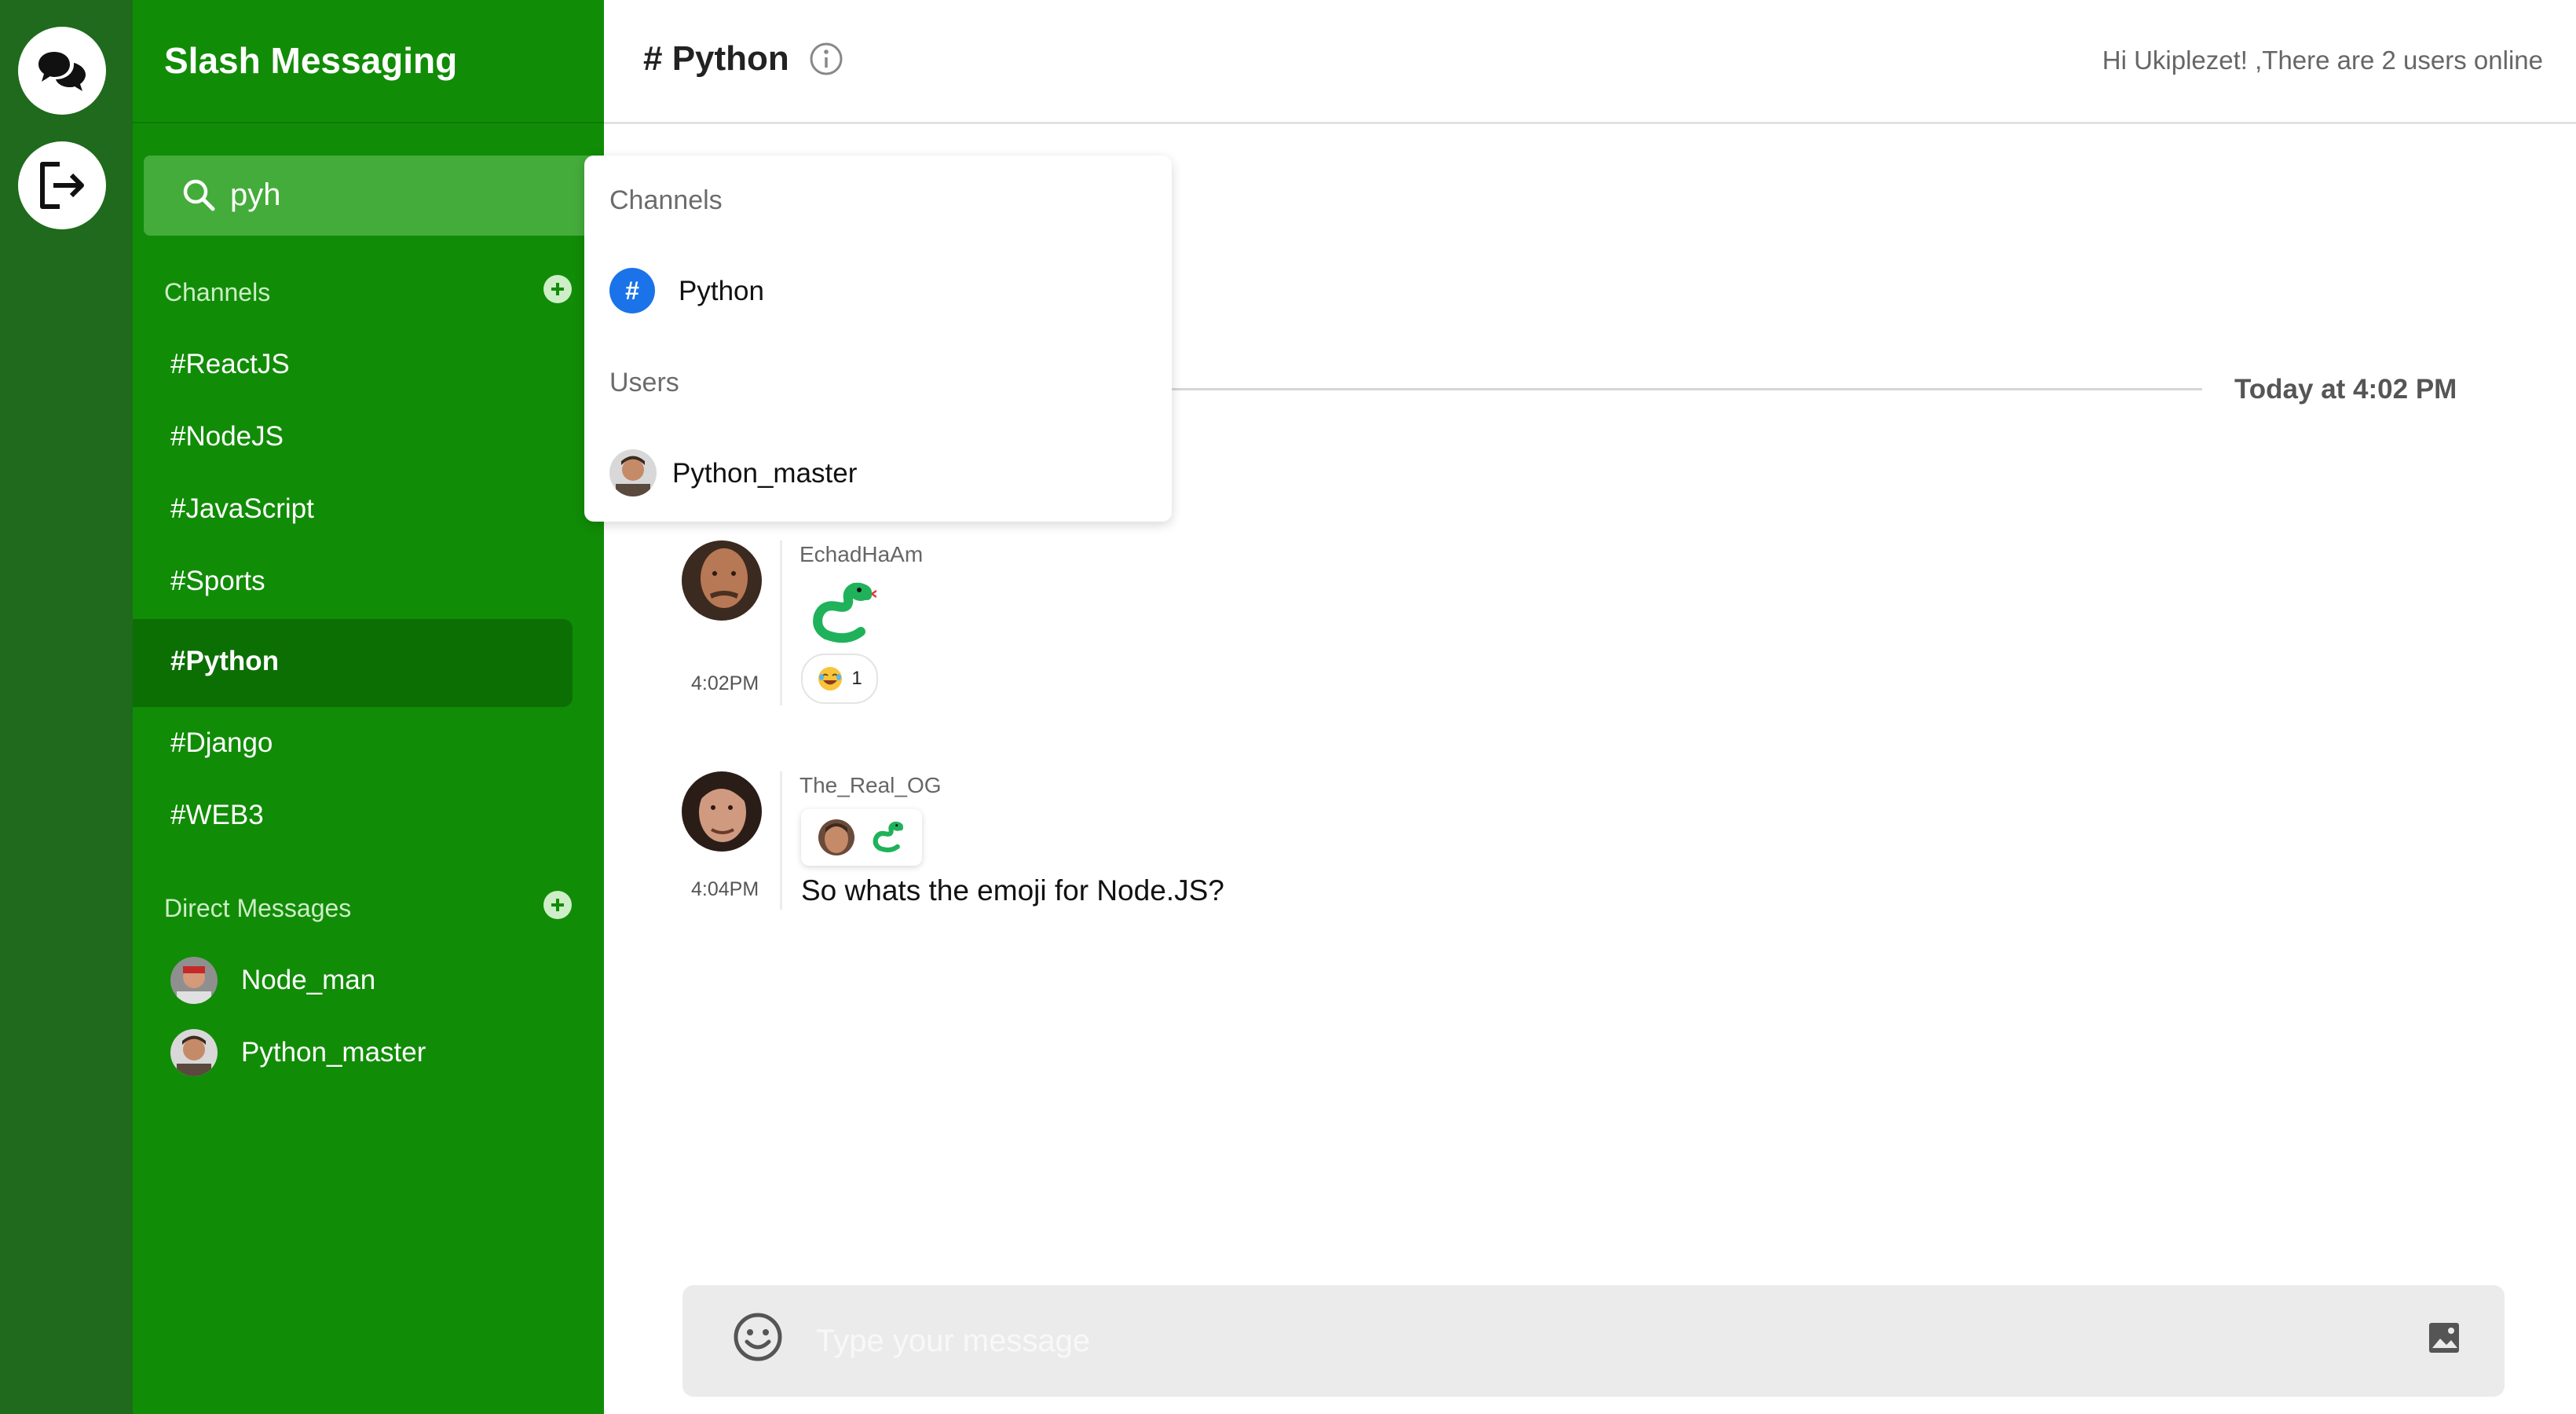  I want to click on channel-item-sports: #Sports, so click(217, 581).